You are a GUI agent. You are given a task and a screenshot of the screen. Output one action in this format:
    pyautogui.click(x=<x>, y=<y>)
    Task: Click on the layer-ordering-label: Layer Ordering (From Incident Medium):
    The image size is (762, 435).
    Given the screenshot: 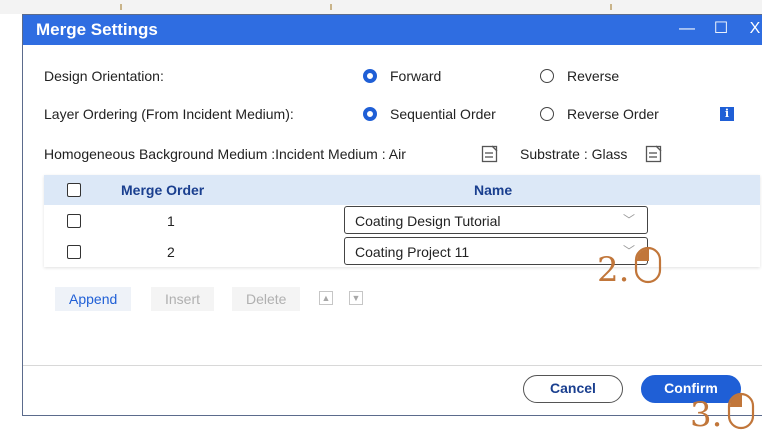 What is the action you would take?
    pyautogui.click(x=169, y=114)
    